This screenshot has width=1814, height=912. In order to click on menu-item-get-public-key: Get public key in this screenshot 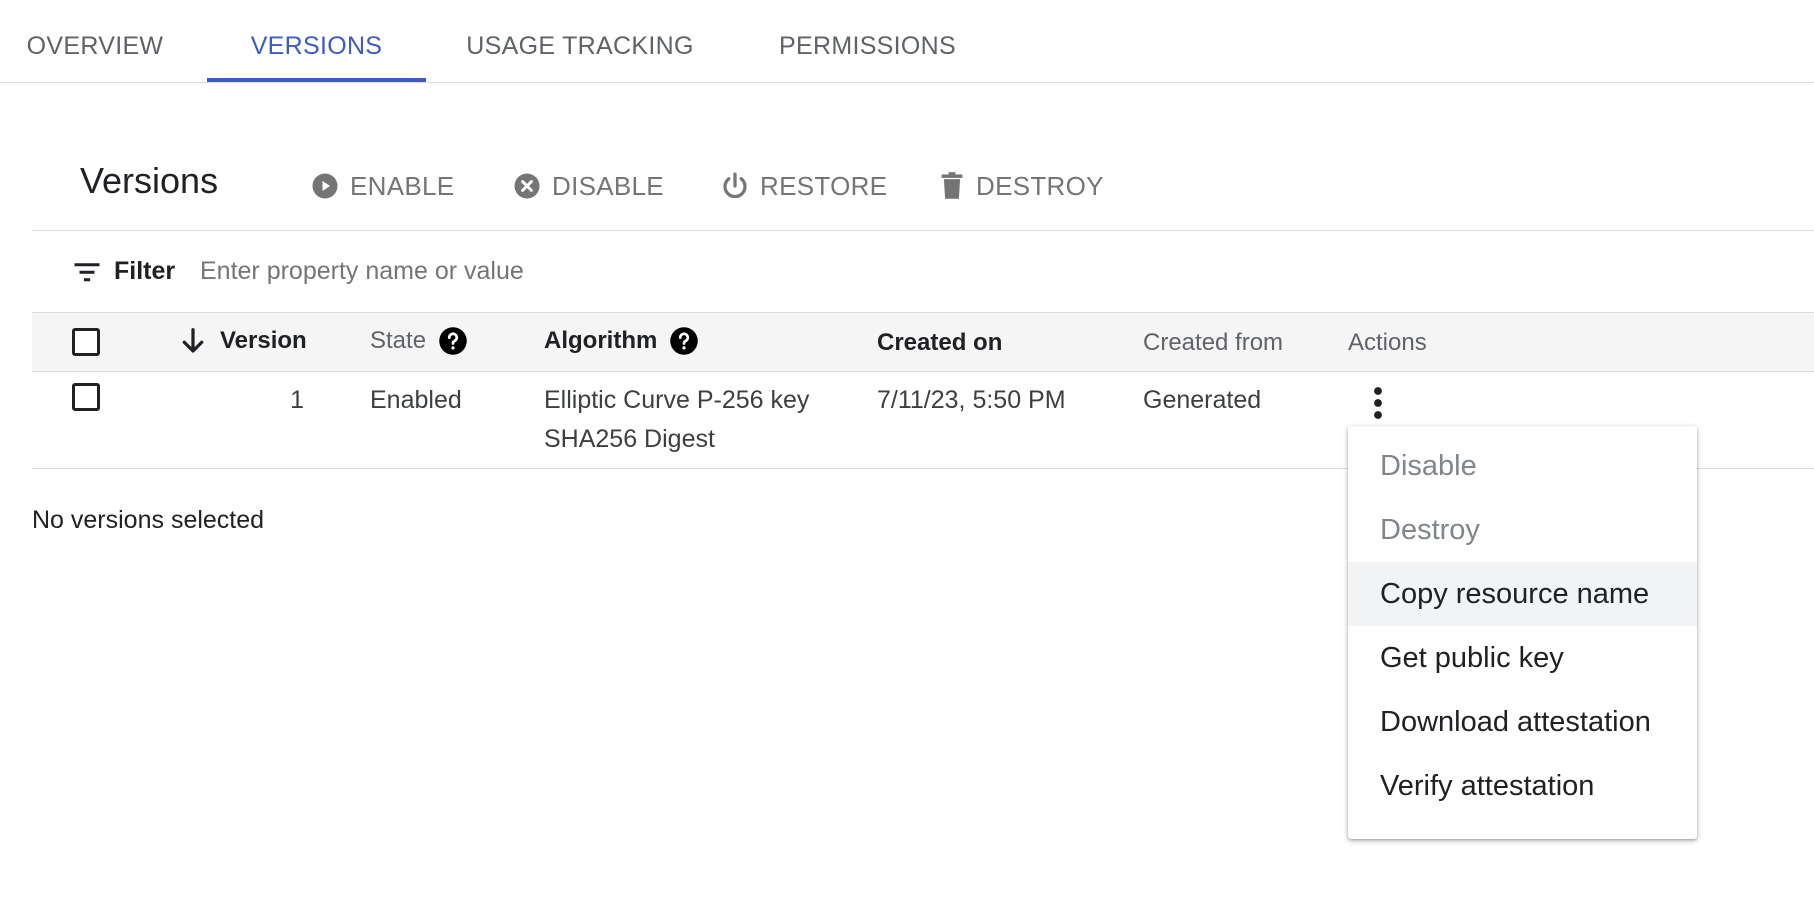, I will do `click(1522, 658)`.